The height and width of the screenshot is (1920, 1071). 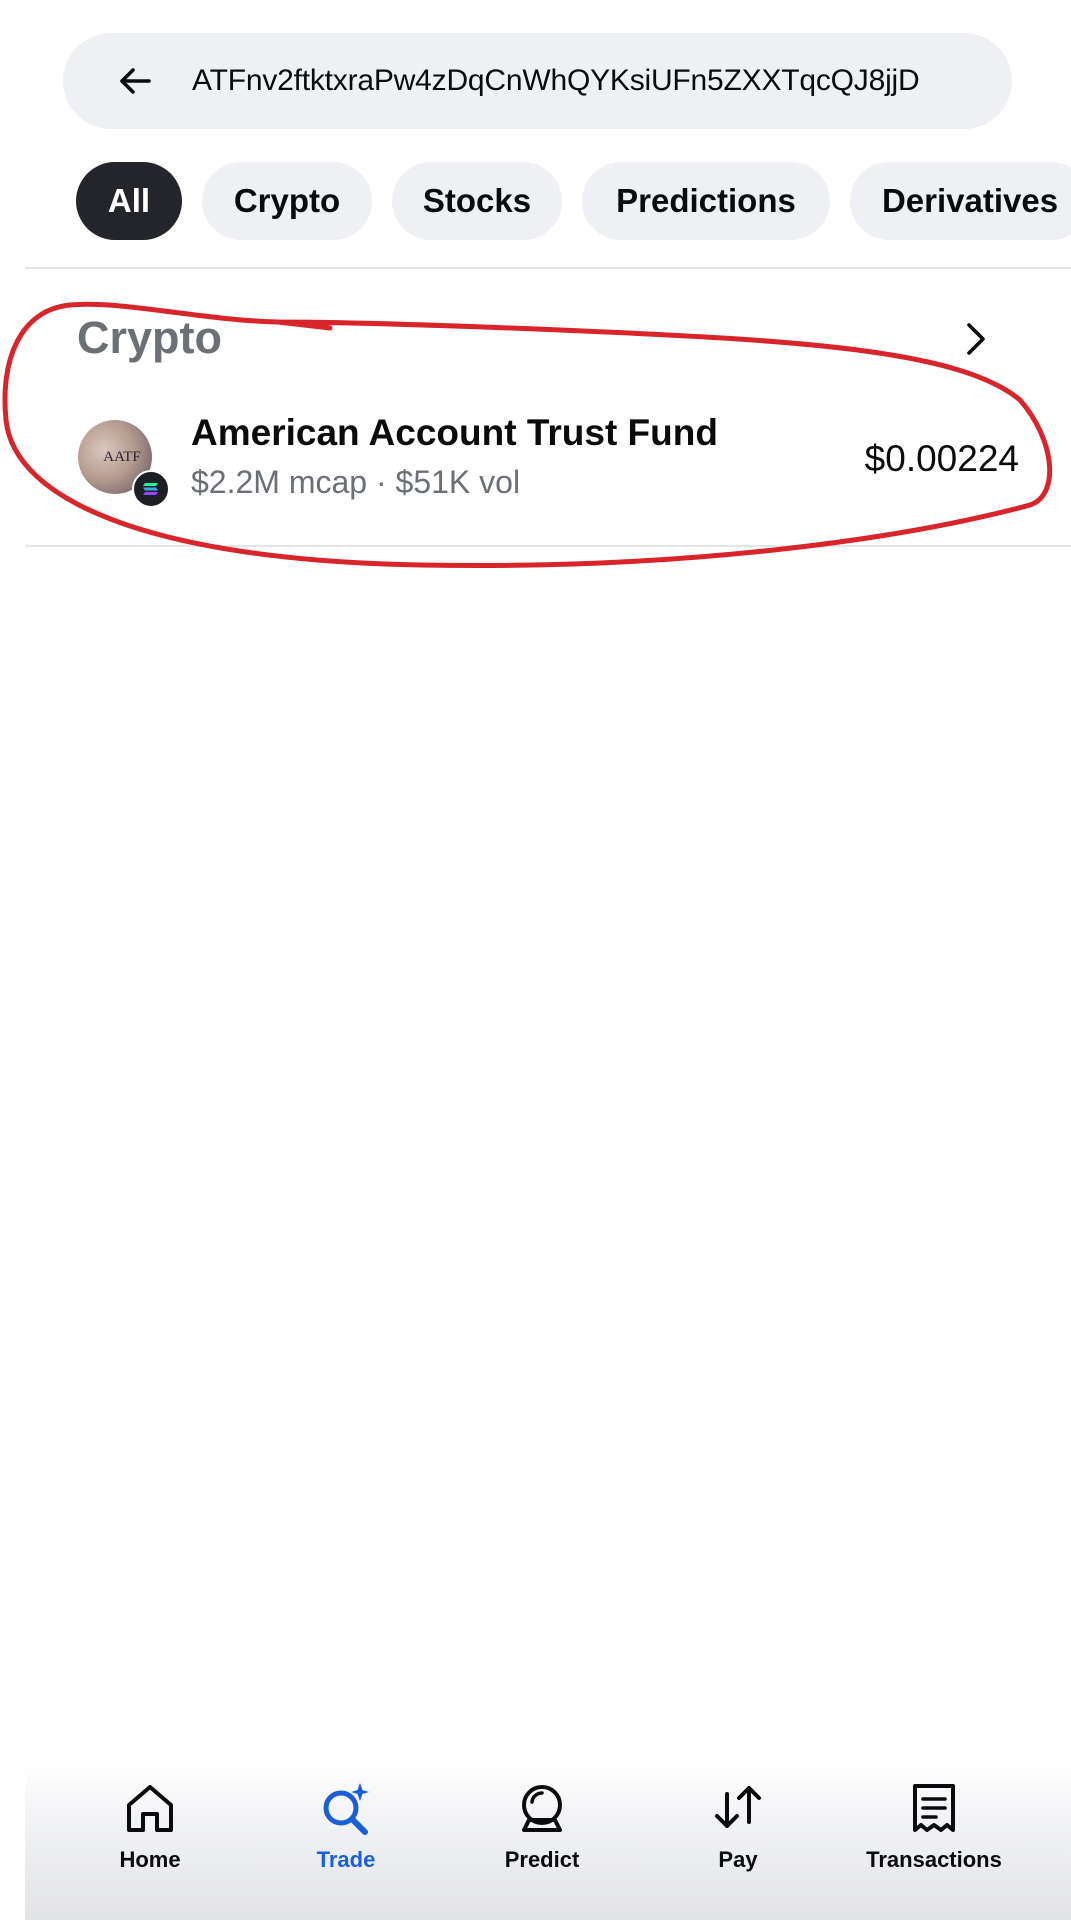 What do you see at coordinates (542, 1808) in the screenshot?
I see `crystal-ball-icon` at bounding box center [542, 1808].